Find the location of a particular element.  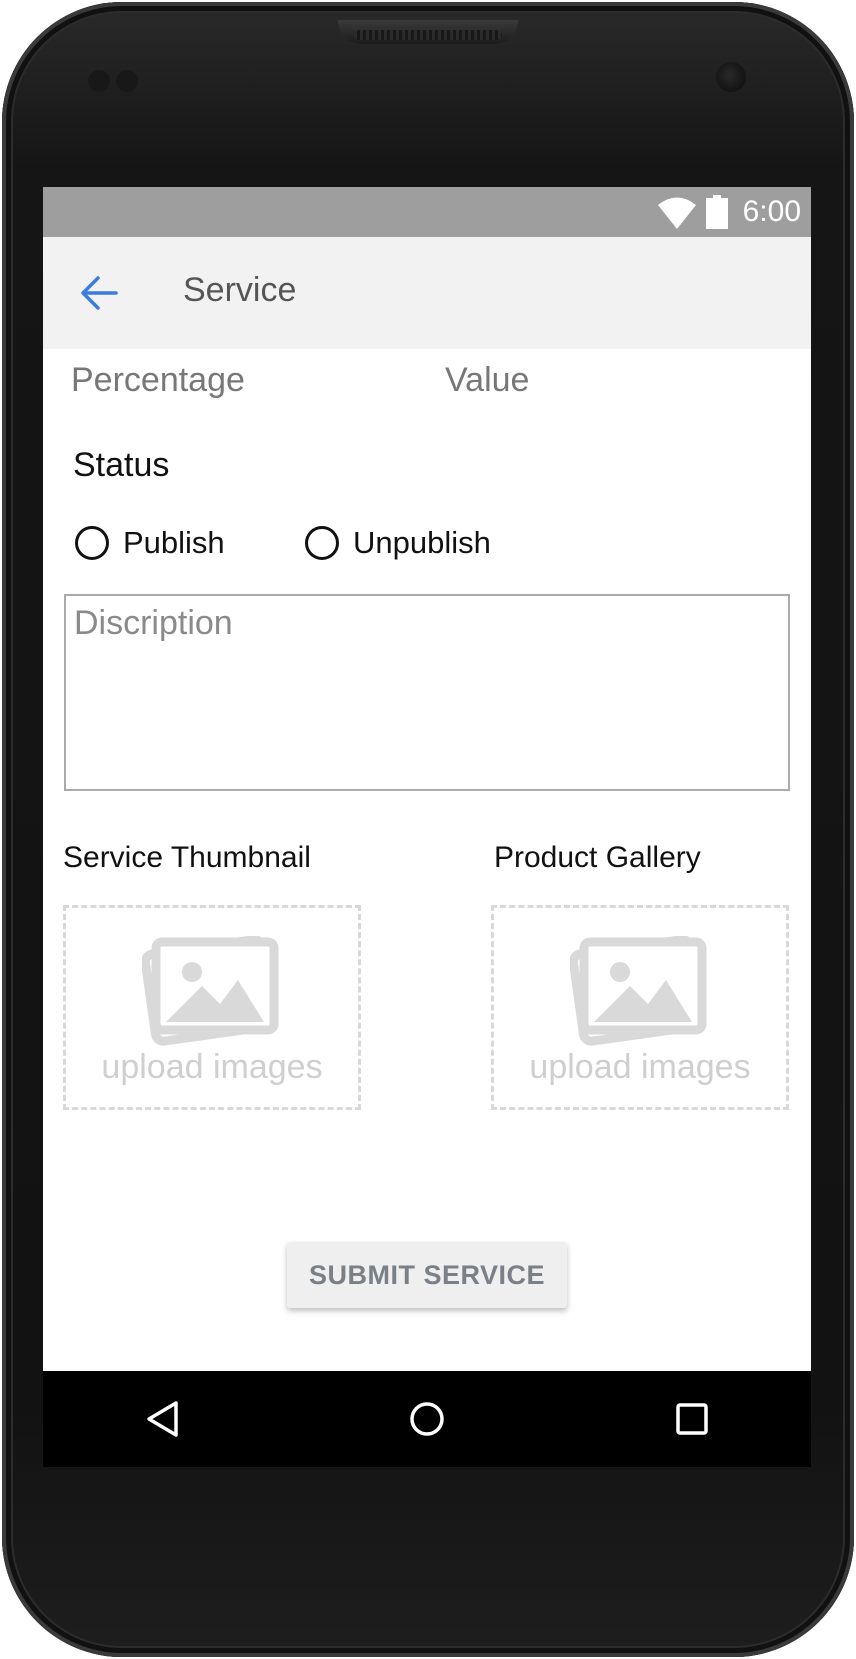

arrow-back-icon is located at coordinates (99, 293).